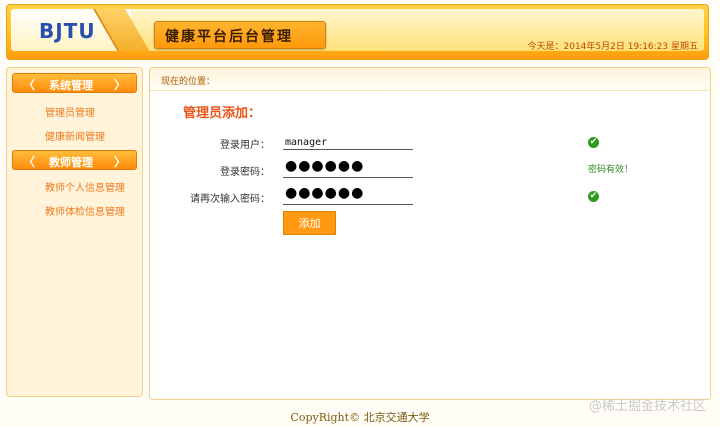 This screenshot has height=427, width=720. What do you see at coordinates (396, 417) in the screenshot?
I see `copyright-org: 北京交通大学` at bounding box center [396, 417].